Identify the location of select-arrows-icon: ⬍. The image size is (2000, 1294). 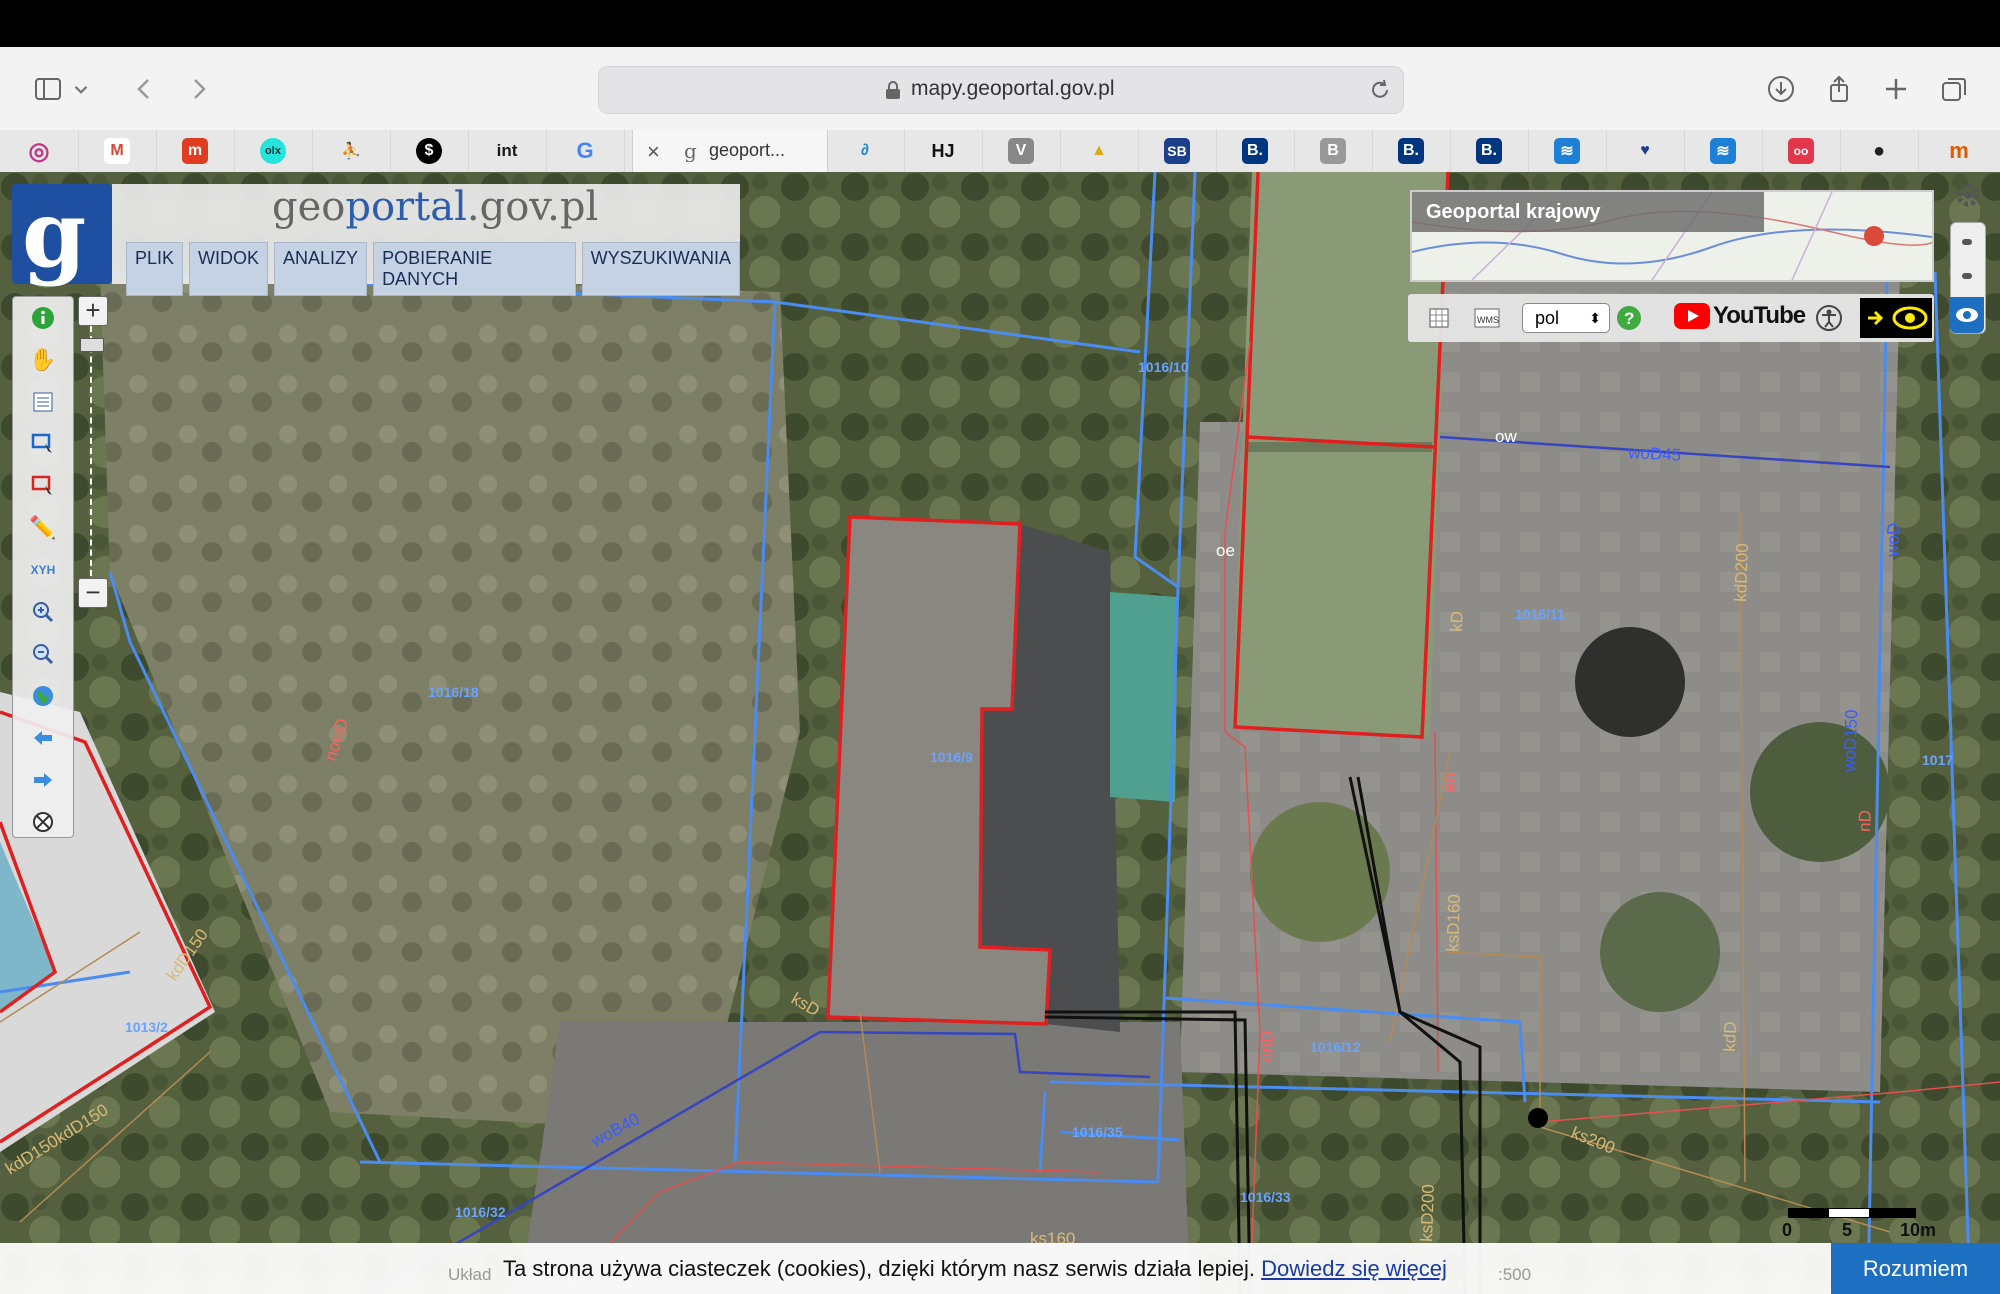
(1595, 318).